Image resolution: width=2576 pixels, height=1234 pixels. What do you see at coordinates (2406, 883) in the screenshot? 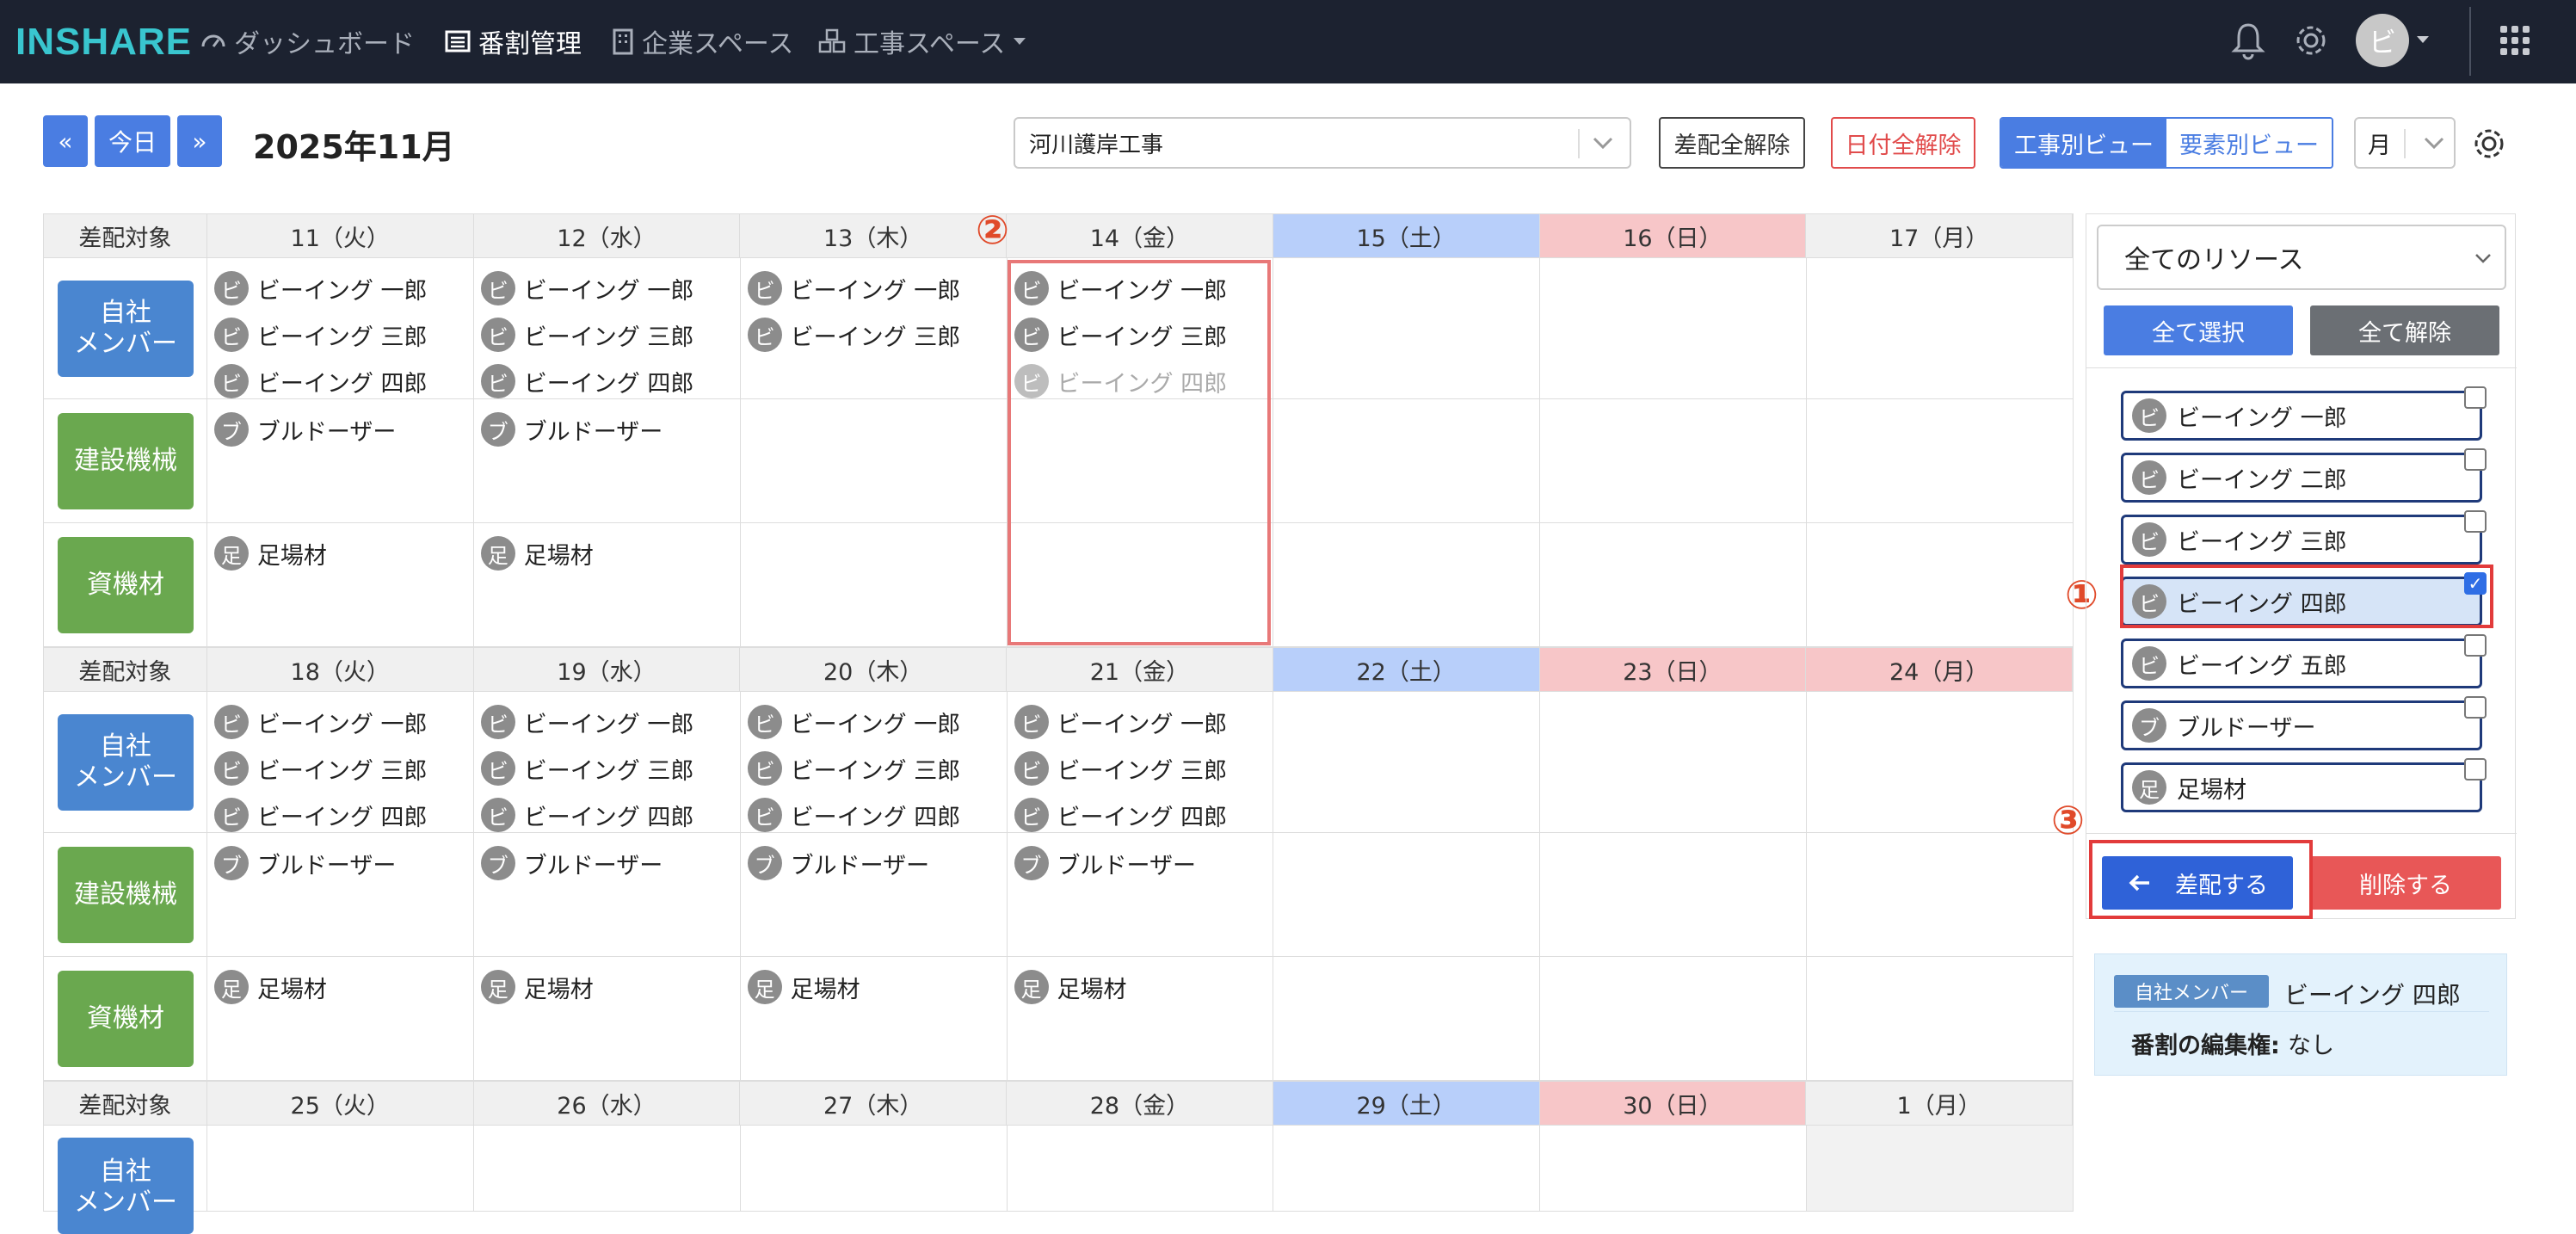
I see `delete-button: 削除する` at bounding box center [2406, 883].